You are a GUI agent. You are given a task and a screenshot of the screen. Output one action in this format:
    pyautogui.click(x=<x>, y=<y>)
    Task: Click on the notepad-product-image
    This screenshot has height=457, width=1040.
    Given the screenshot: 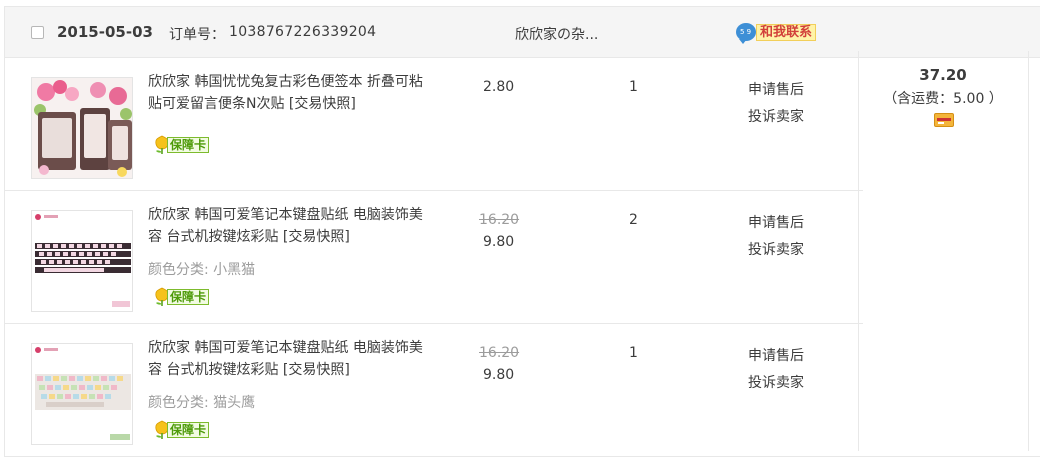 What is the action you would take?
    pyautogui.click(x=82, y=128)
    